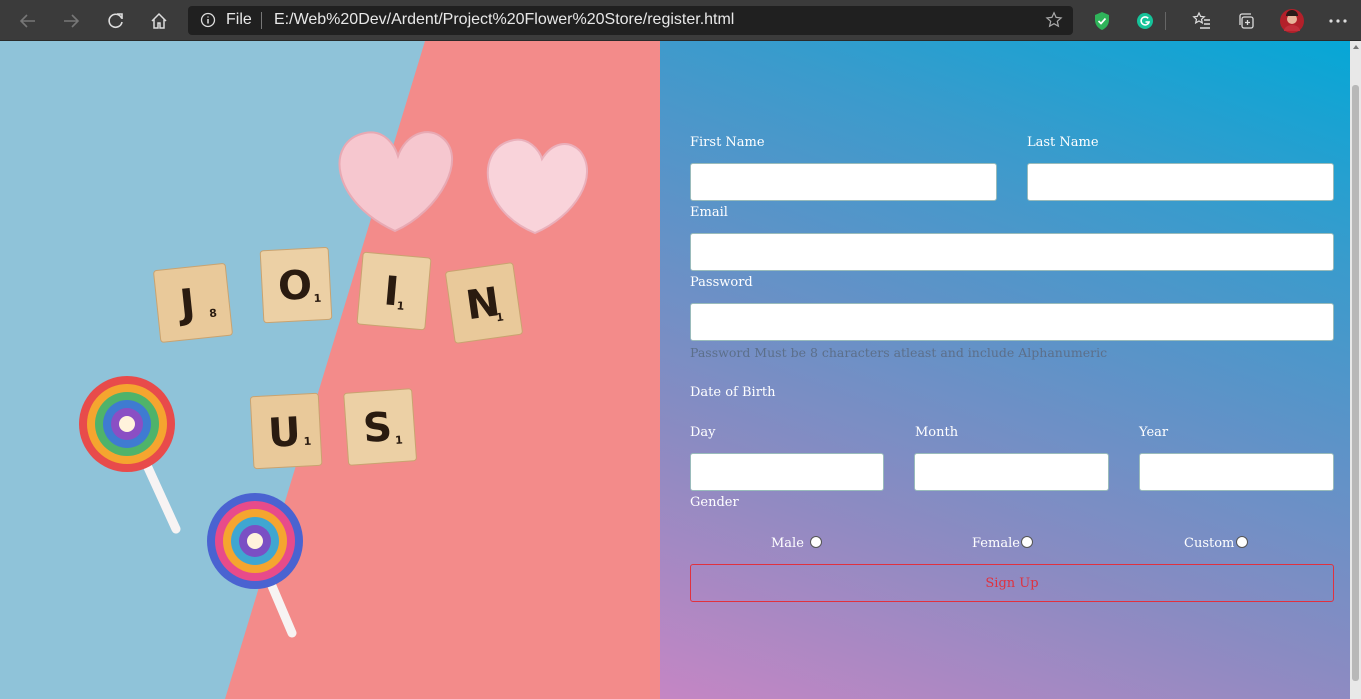 This screenshot has width=1361, height=699. What do you see at coordinates (208, 22) in the screenshot?
I see `info-icon` at bounding box center [208, 22].